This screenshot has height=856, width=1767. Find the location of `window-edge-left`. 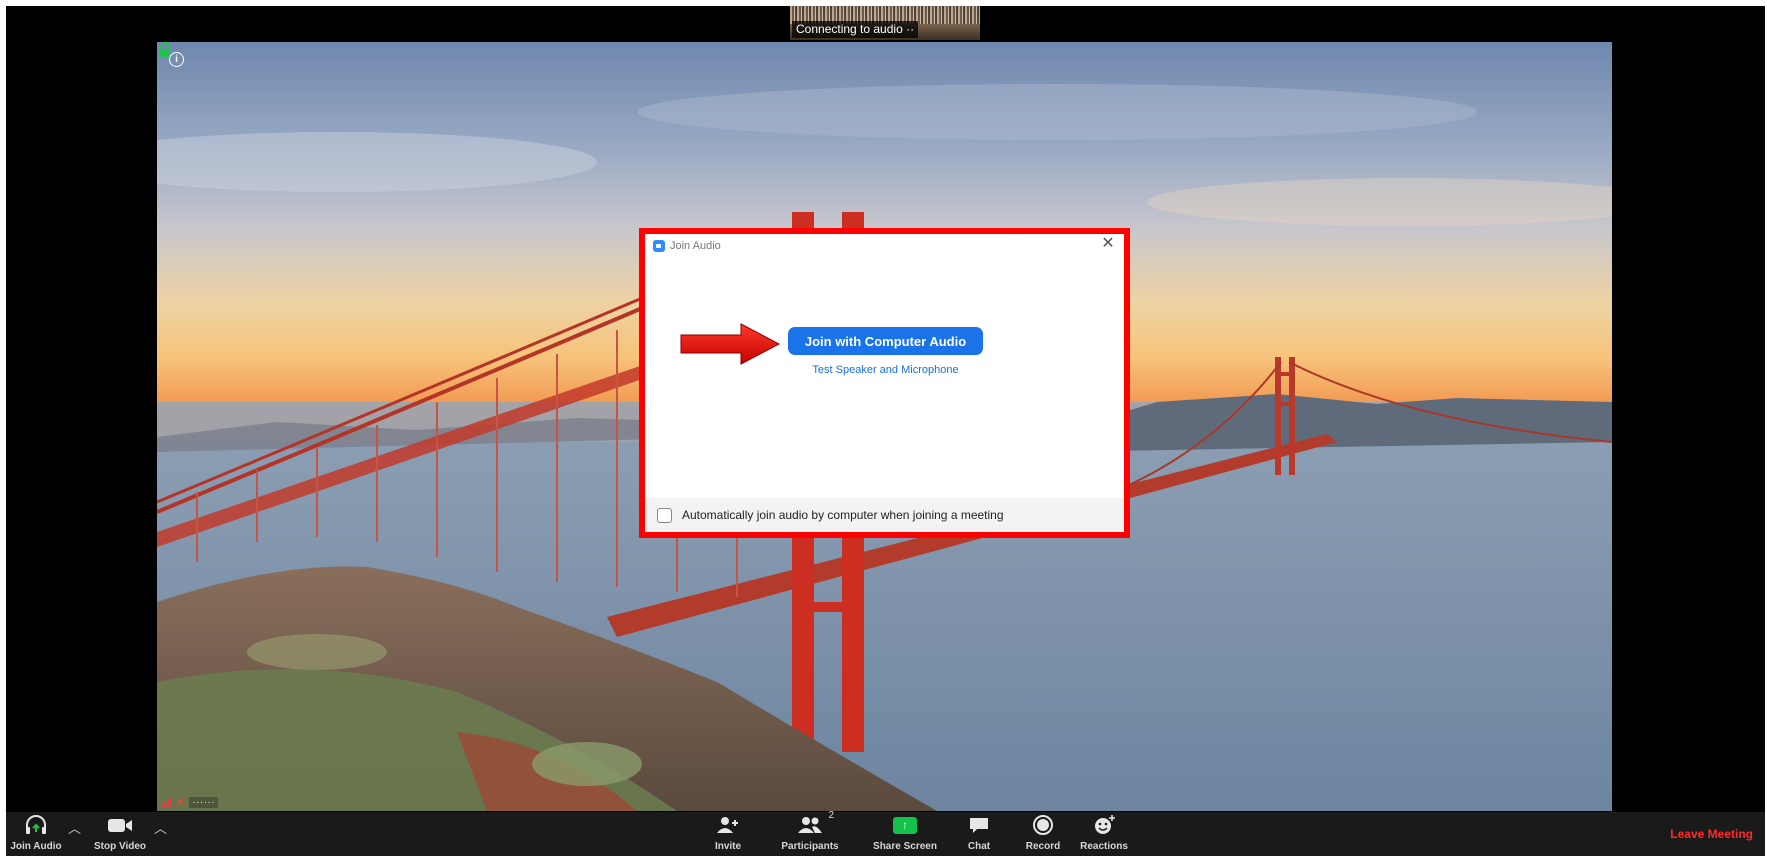

window-edge-left is located at coordinates (3, 428).